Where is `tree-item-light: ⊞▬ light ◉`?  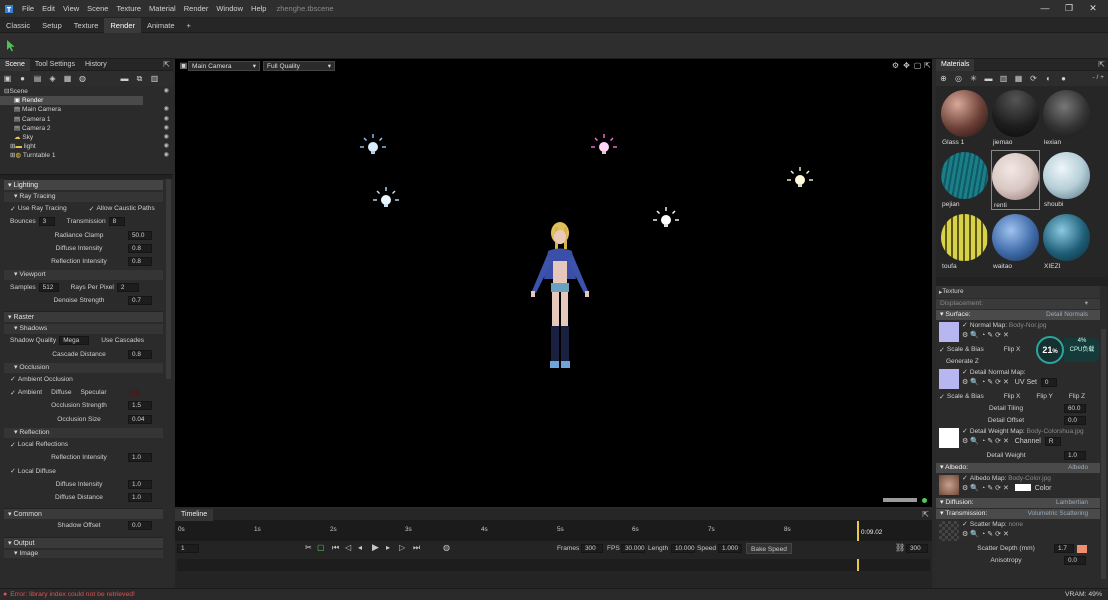 tree-item-light: ⊞▬ light ◉ is located at coordinates (86, 146).